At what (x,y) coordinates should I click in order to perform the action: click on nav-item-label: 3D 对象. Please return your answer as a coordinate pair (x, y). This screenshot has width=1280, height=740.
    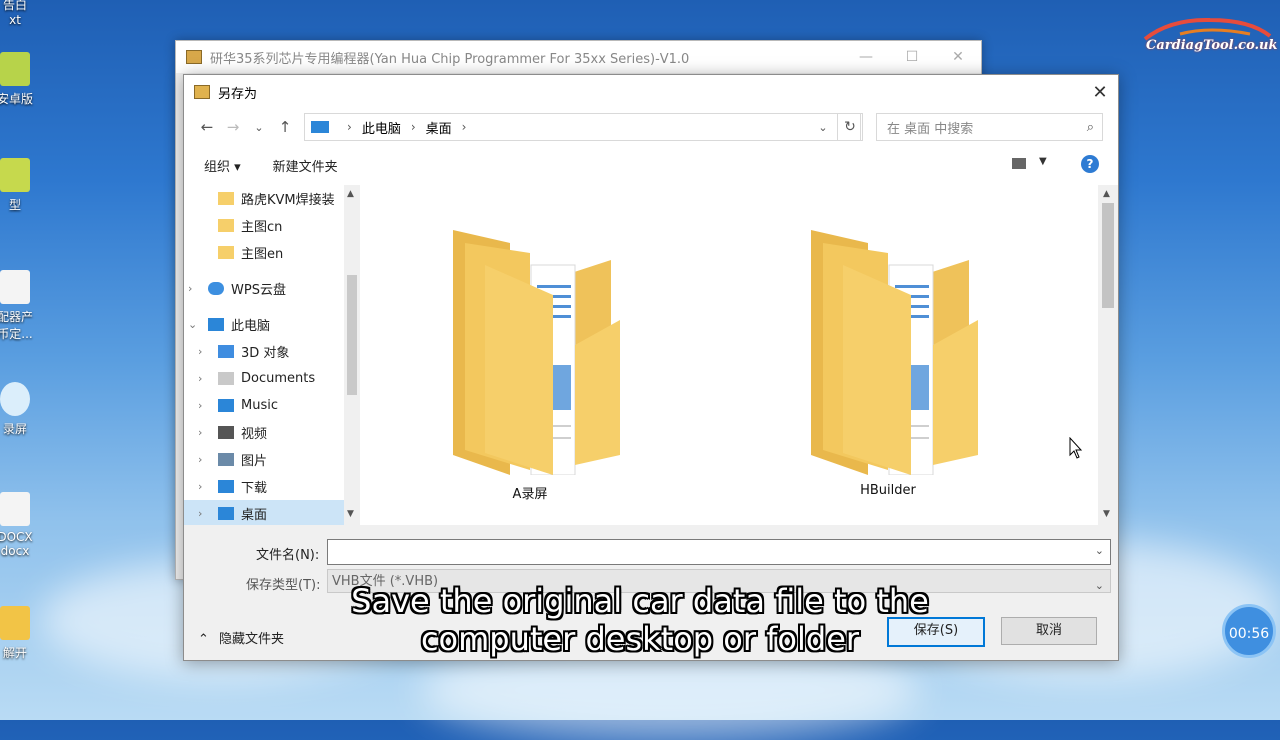
    Looking at the image, I should click on (265, 353).